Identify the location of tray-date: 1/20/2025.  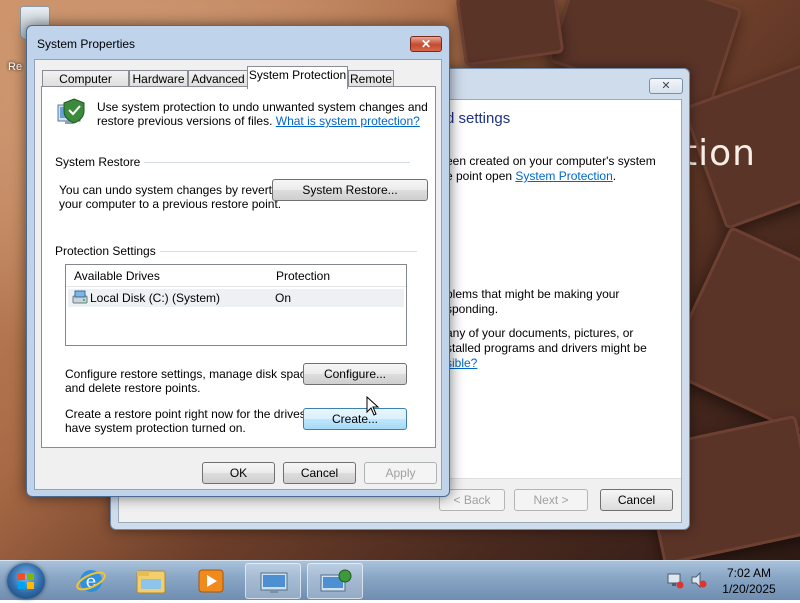
(749, 589).